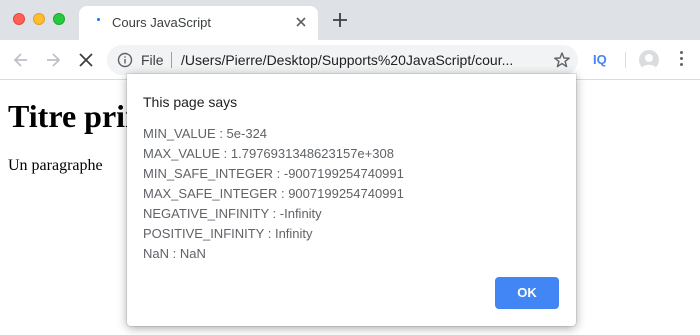 This screenshot has width=700, height=335. What do you see at coordinates (152, 60) in the screenshot?
I see `url-scheme-label: File` at bounding box center [152, 60].